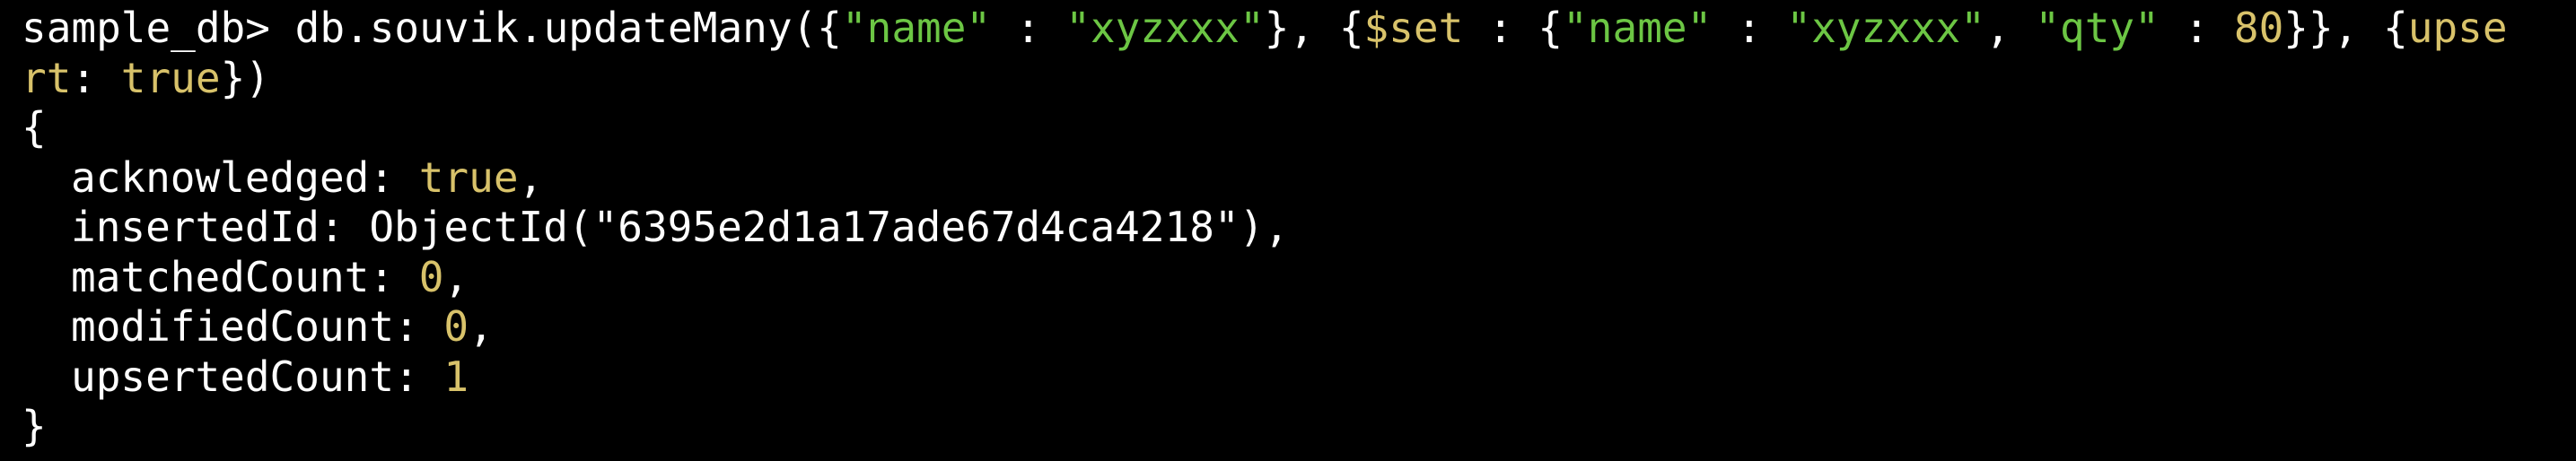 This screenshot has height=461, width=2576. What do you see at coordinates (1299, 327) in the screenshot?
I see `result-modifiedcount: modifiedCount: 0,` at bounding box center [1299, 327].